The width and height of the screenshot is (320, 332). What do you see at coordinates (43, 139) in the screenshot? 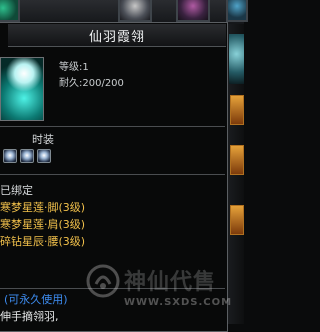
I see `fashion-label: 时装` at bounding box center [43, 139].